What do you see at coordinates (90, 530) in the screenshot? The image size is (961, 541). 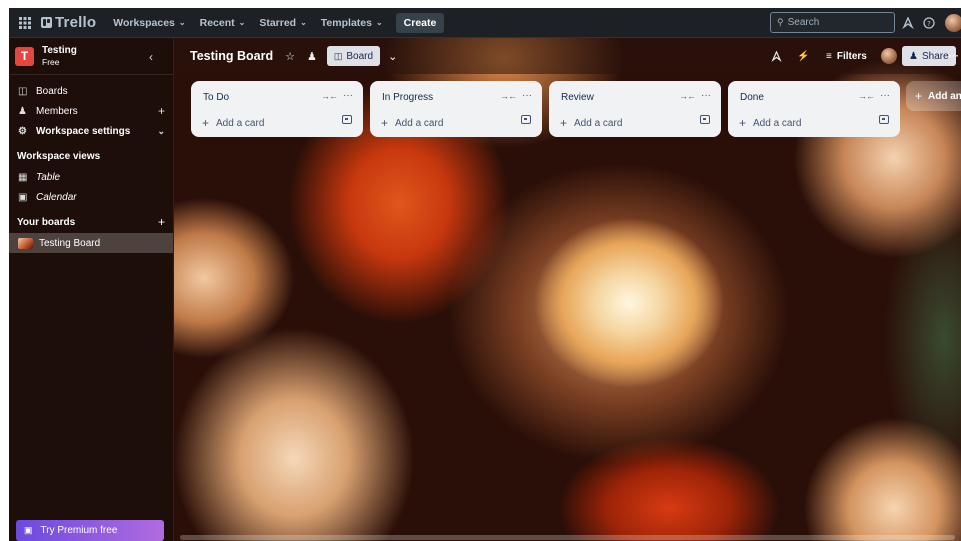 I see `try-premium-button: ▣ Try Premium free` at bounding box center [90, 530].